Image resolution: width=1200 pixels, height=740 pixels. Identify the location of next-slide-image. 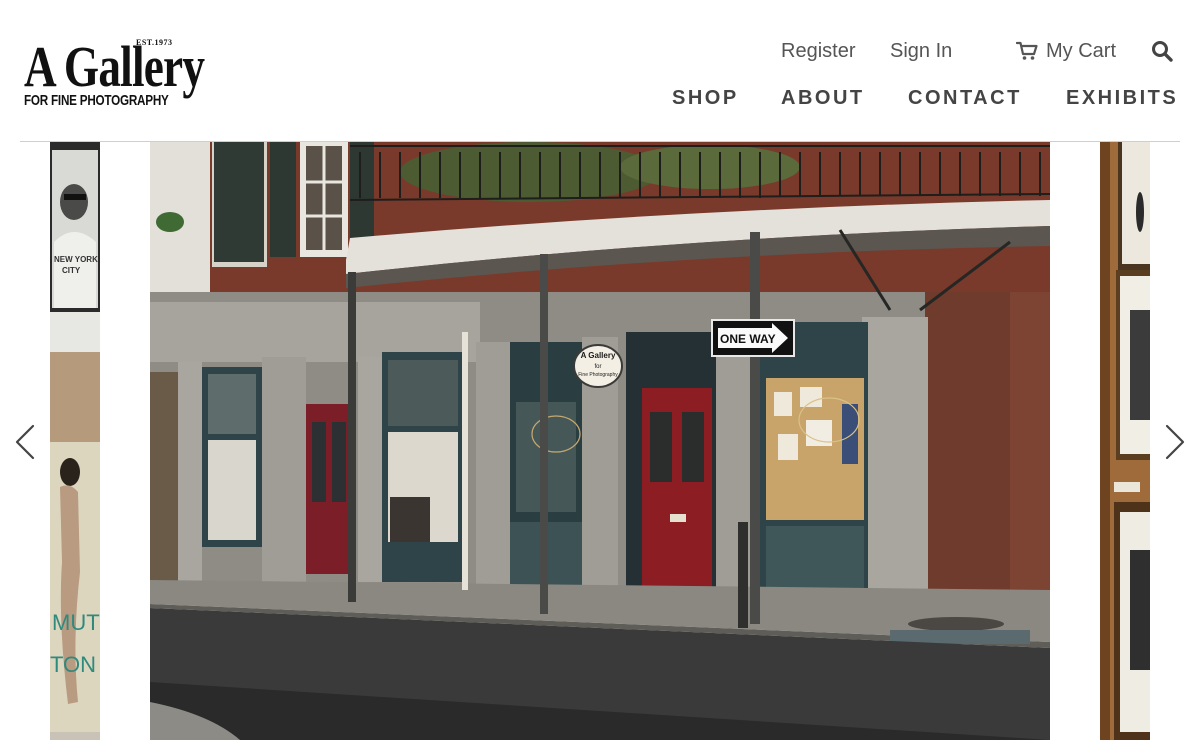
(1125, 441).